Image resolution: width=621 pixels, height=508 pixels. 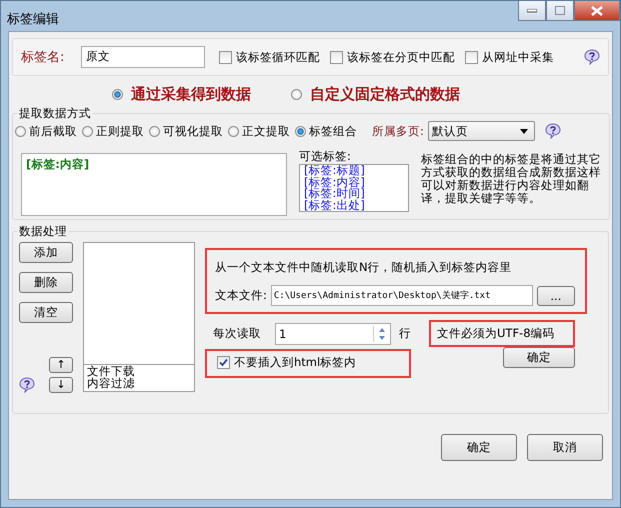 I want to click on file-path-field: C:\Users\Administrator\Desktop\关键字.txt, so click(x=401, y=295).